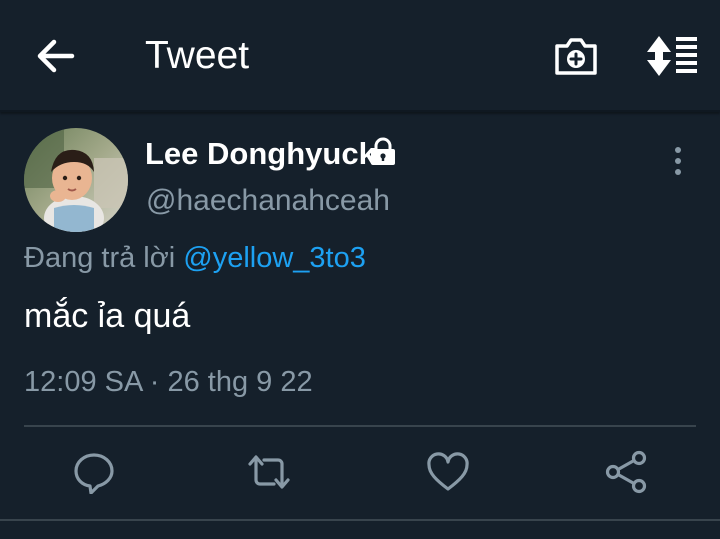  I want to click on reply-button, so click(94, 472).